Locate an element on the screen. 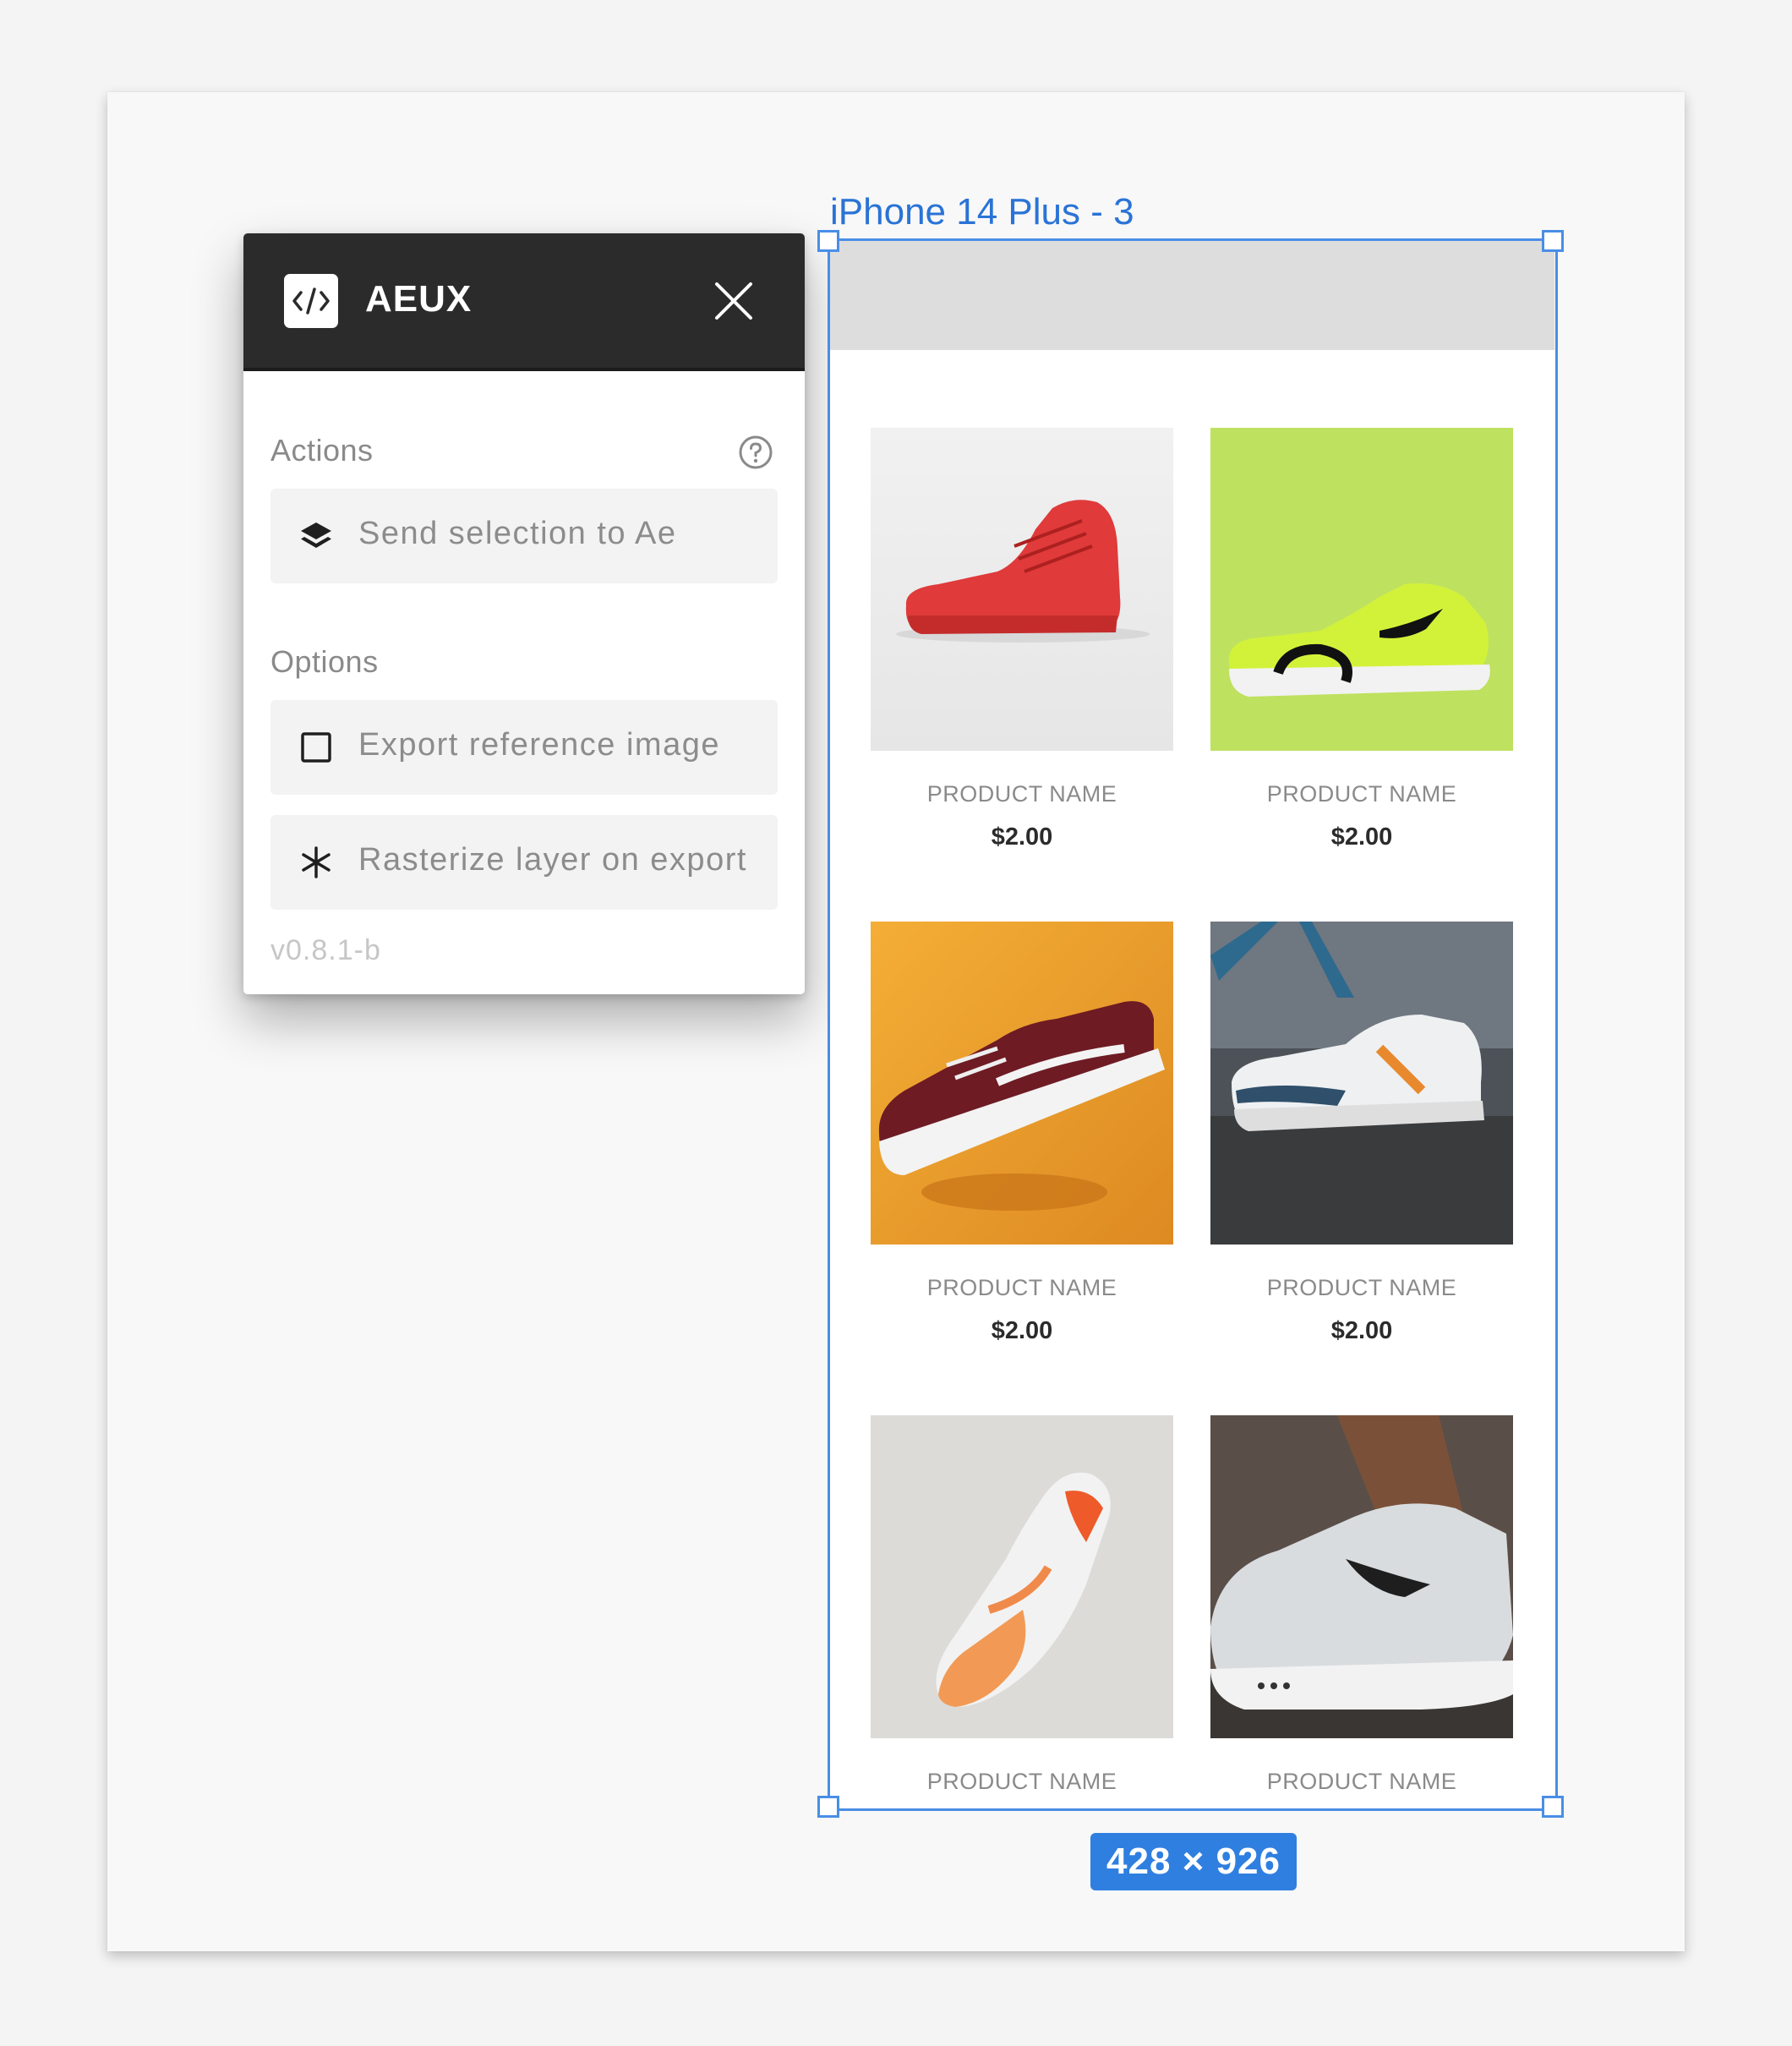 The width and height of the screenshot is (1792, 2046). panel-title: AEUX is located at coordinates (419, 299).